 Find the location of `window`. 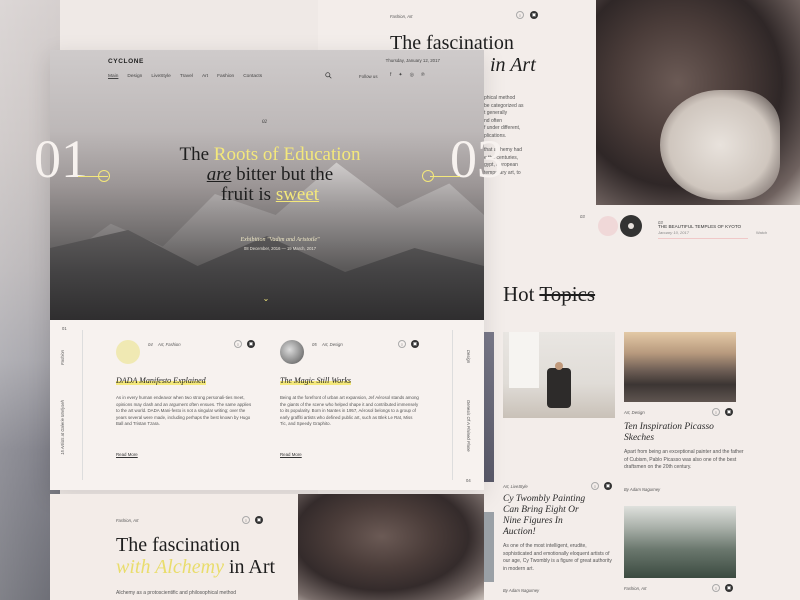

window is located at coordinates (524, 360).